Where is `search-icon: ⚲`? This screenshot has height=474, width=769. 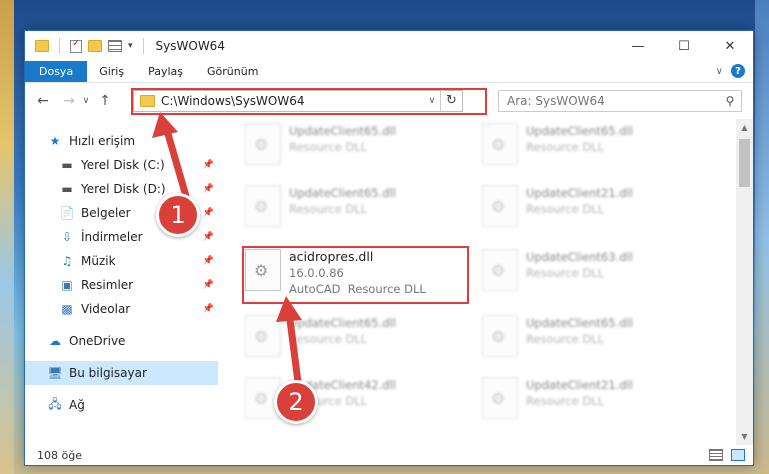
search-icon: ⚲ is located at coordinates (730, 101).